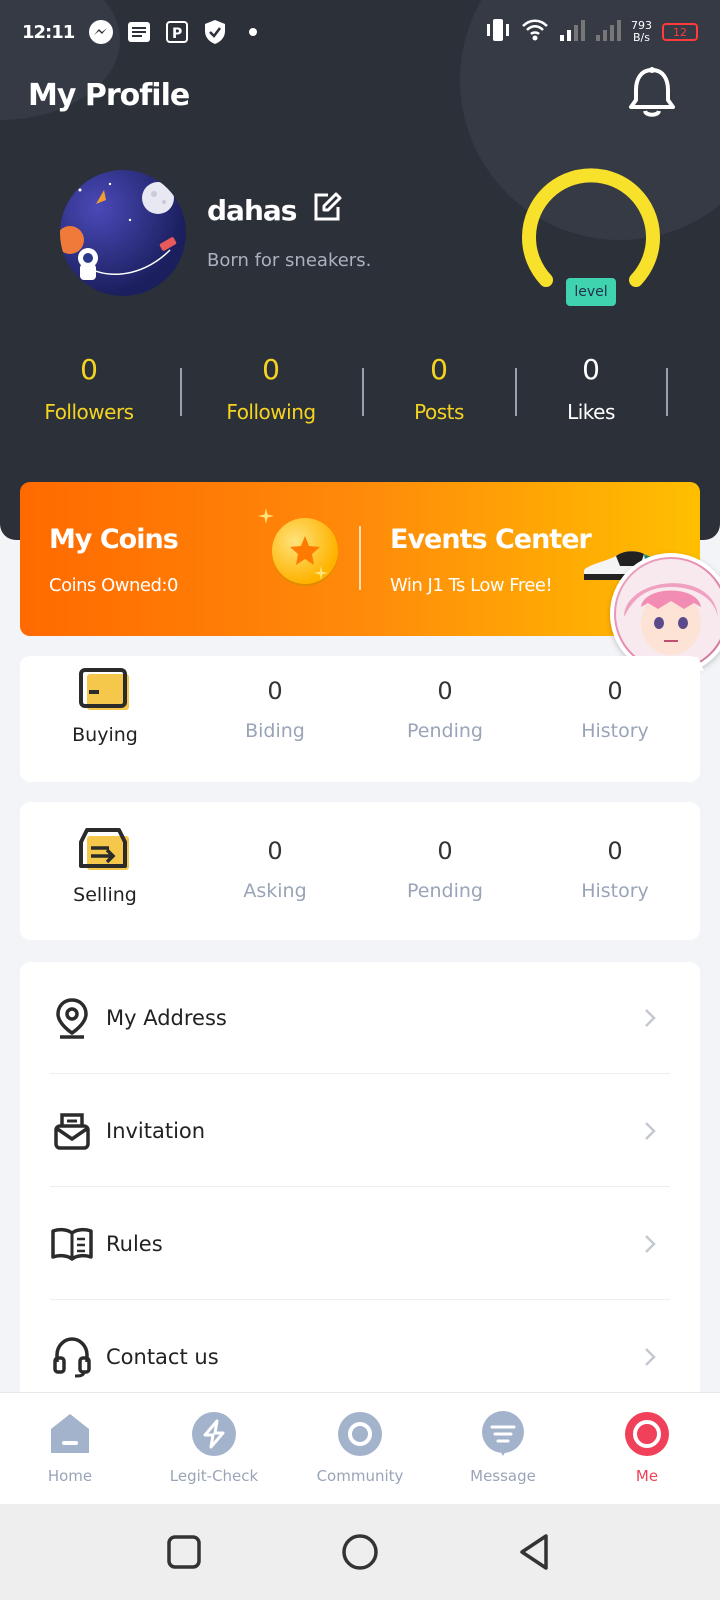  I want to click on tab-legit-check: Legit-Check, so click(214, 1448).